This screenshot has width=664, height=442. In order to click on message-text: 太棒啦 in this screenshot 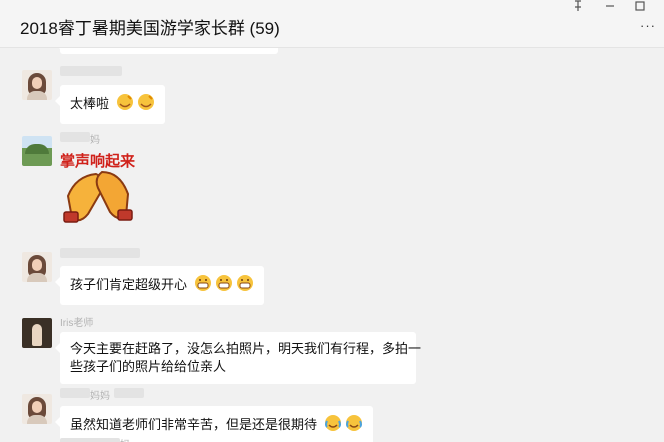, I will do `click(90, 103)`.